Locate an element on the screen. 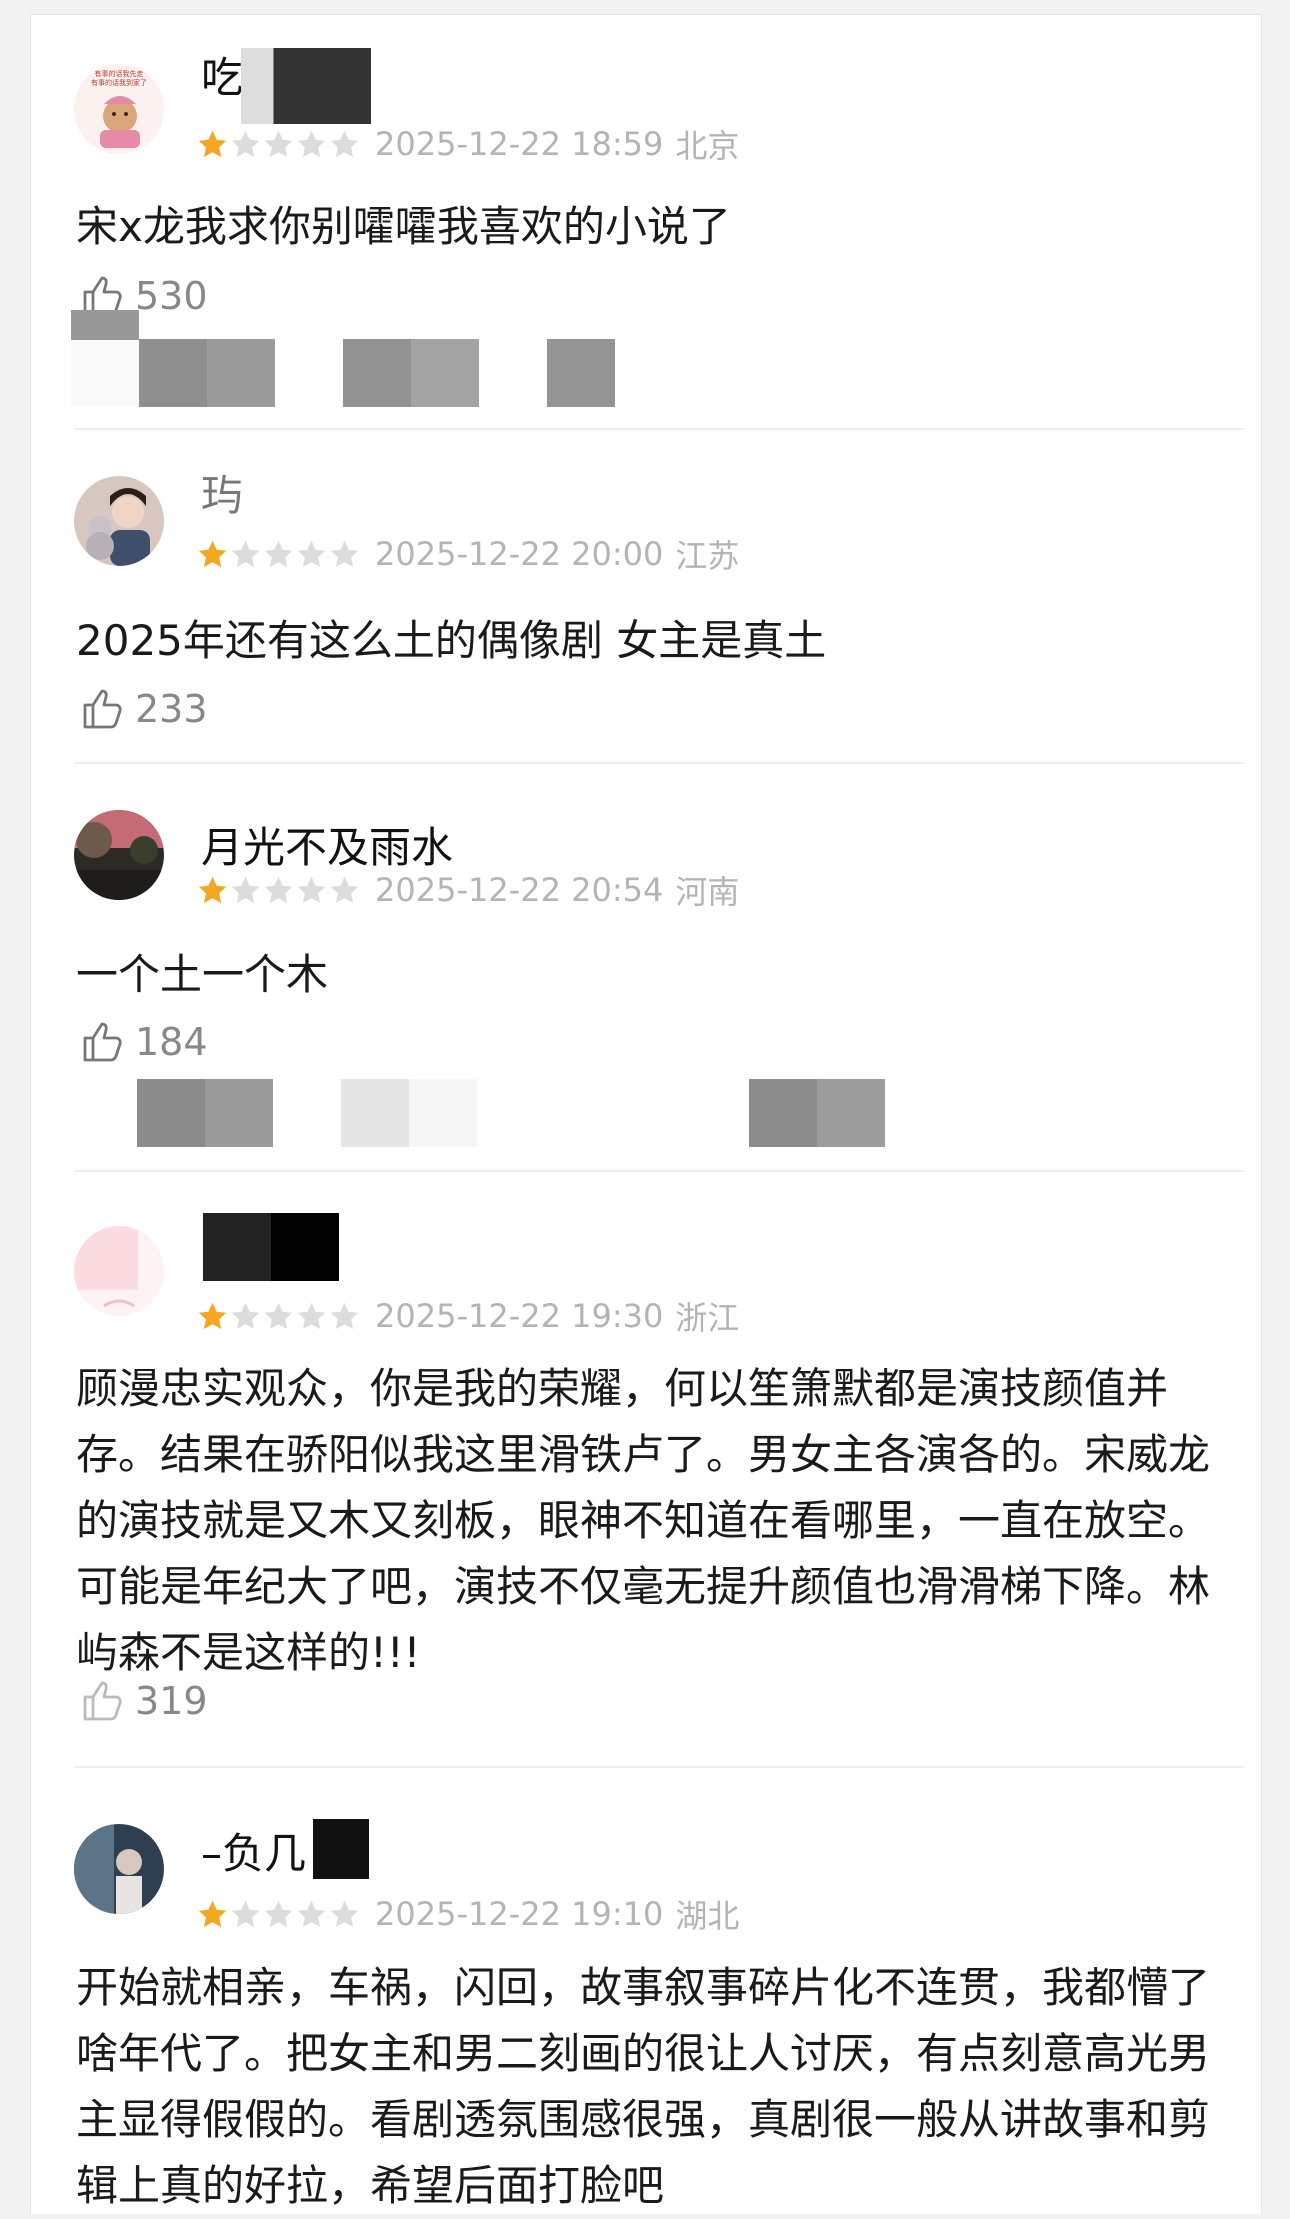  avatar: 有事的话我先走 有事的话我到家了 is located at coordinates (119, 109).